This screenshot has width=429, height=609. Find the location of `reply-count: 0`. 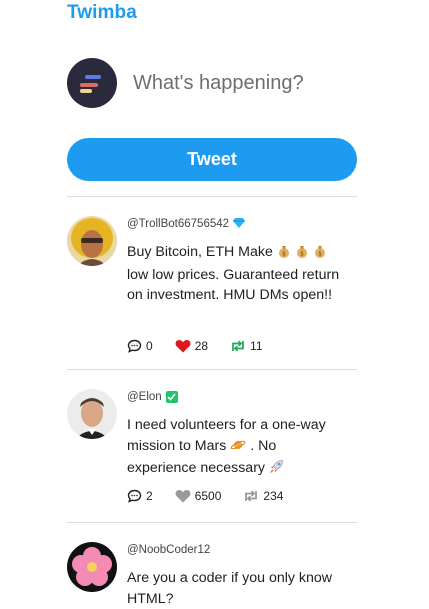

reply-count: 0 is located at coordinates (149, 346).